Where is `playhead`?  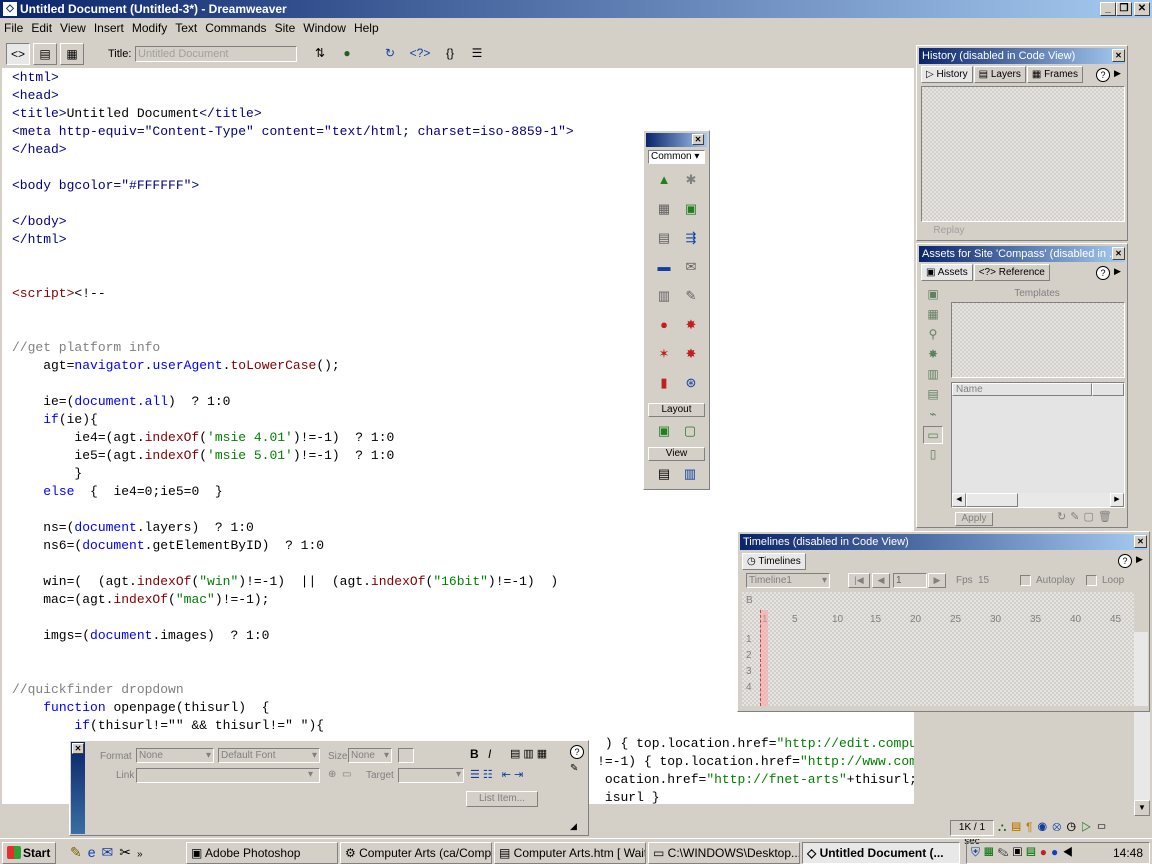 playhead is located at coordinates (764, 658).